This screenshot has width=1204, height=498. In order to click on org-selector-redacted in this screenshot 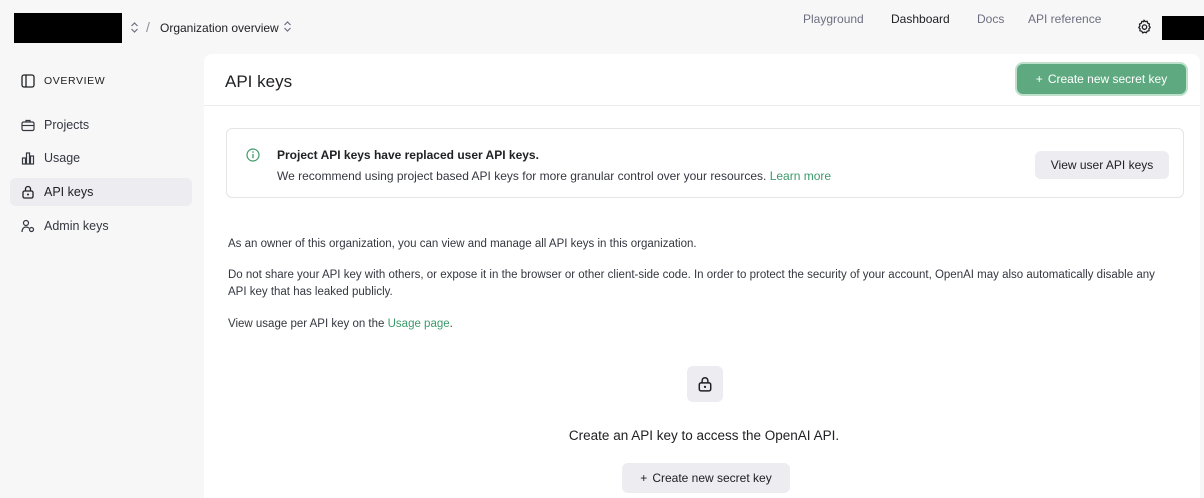, I will do `click(68, 28)`.